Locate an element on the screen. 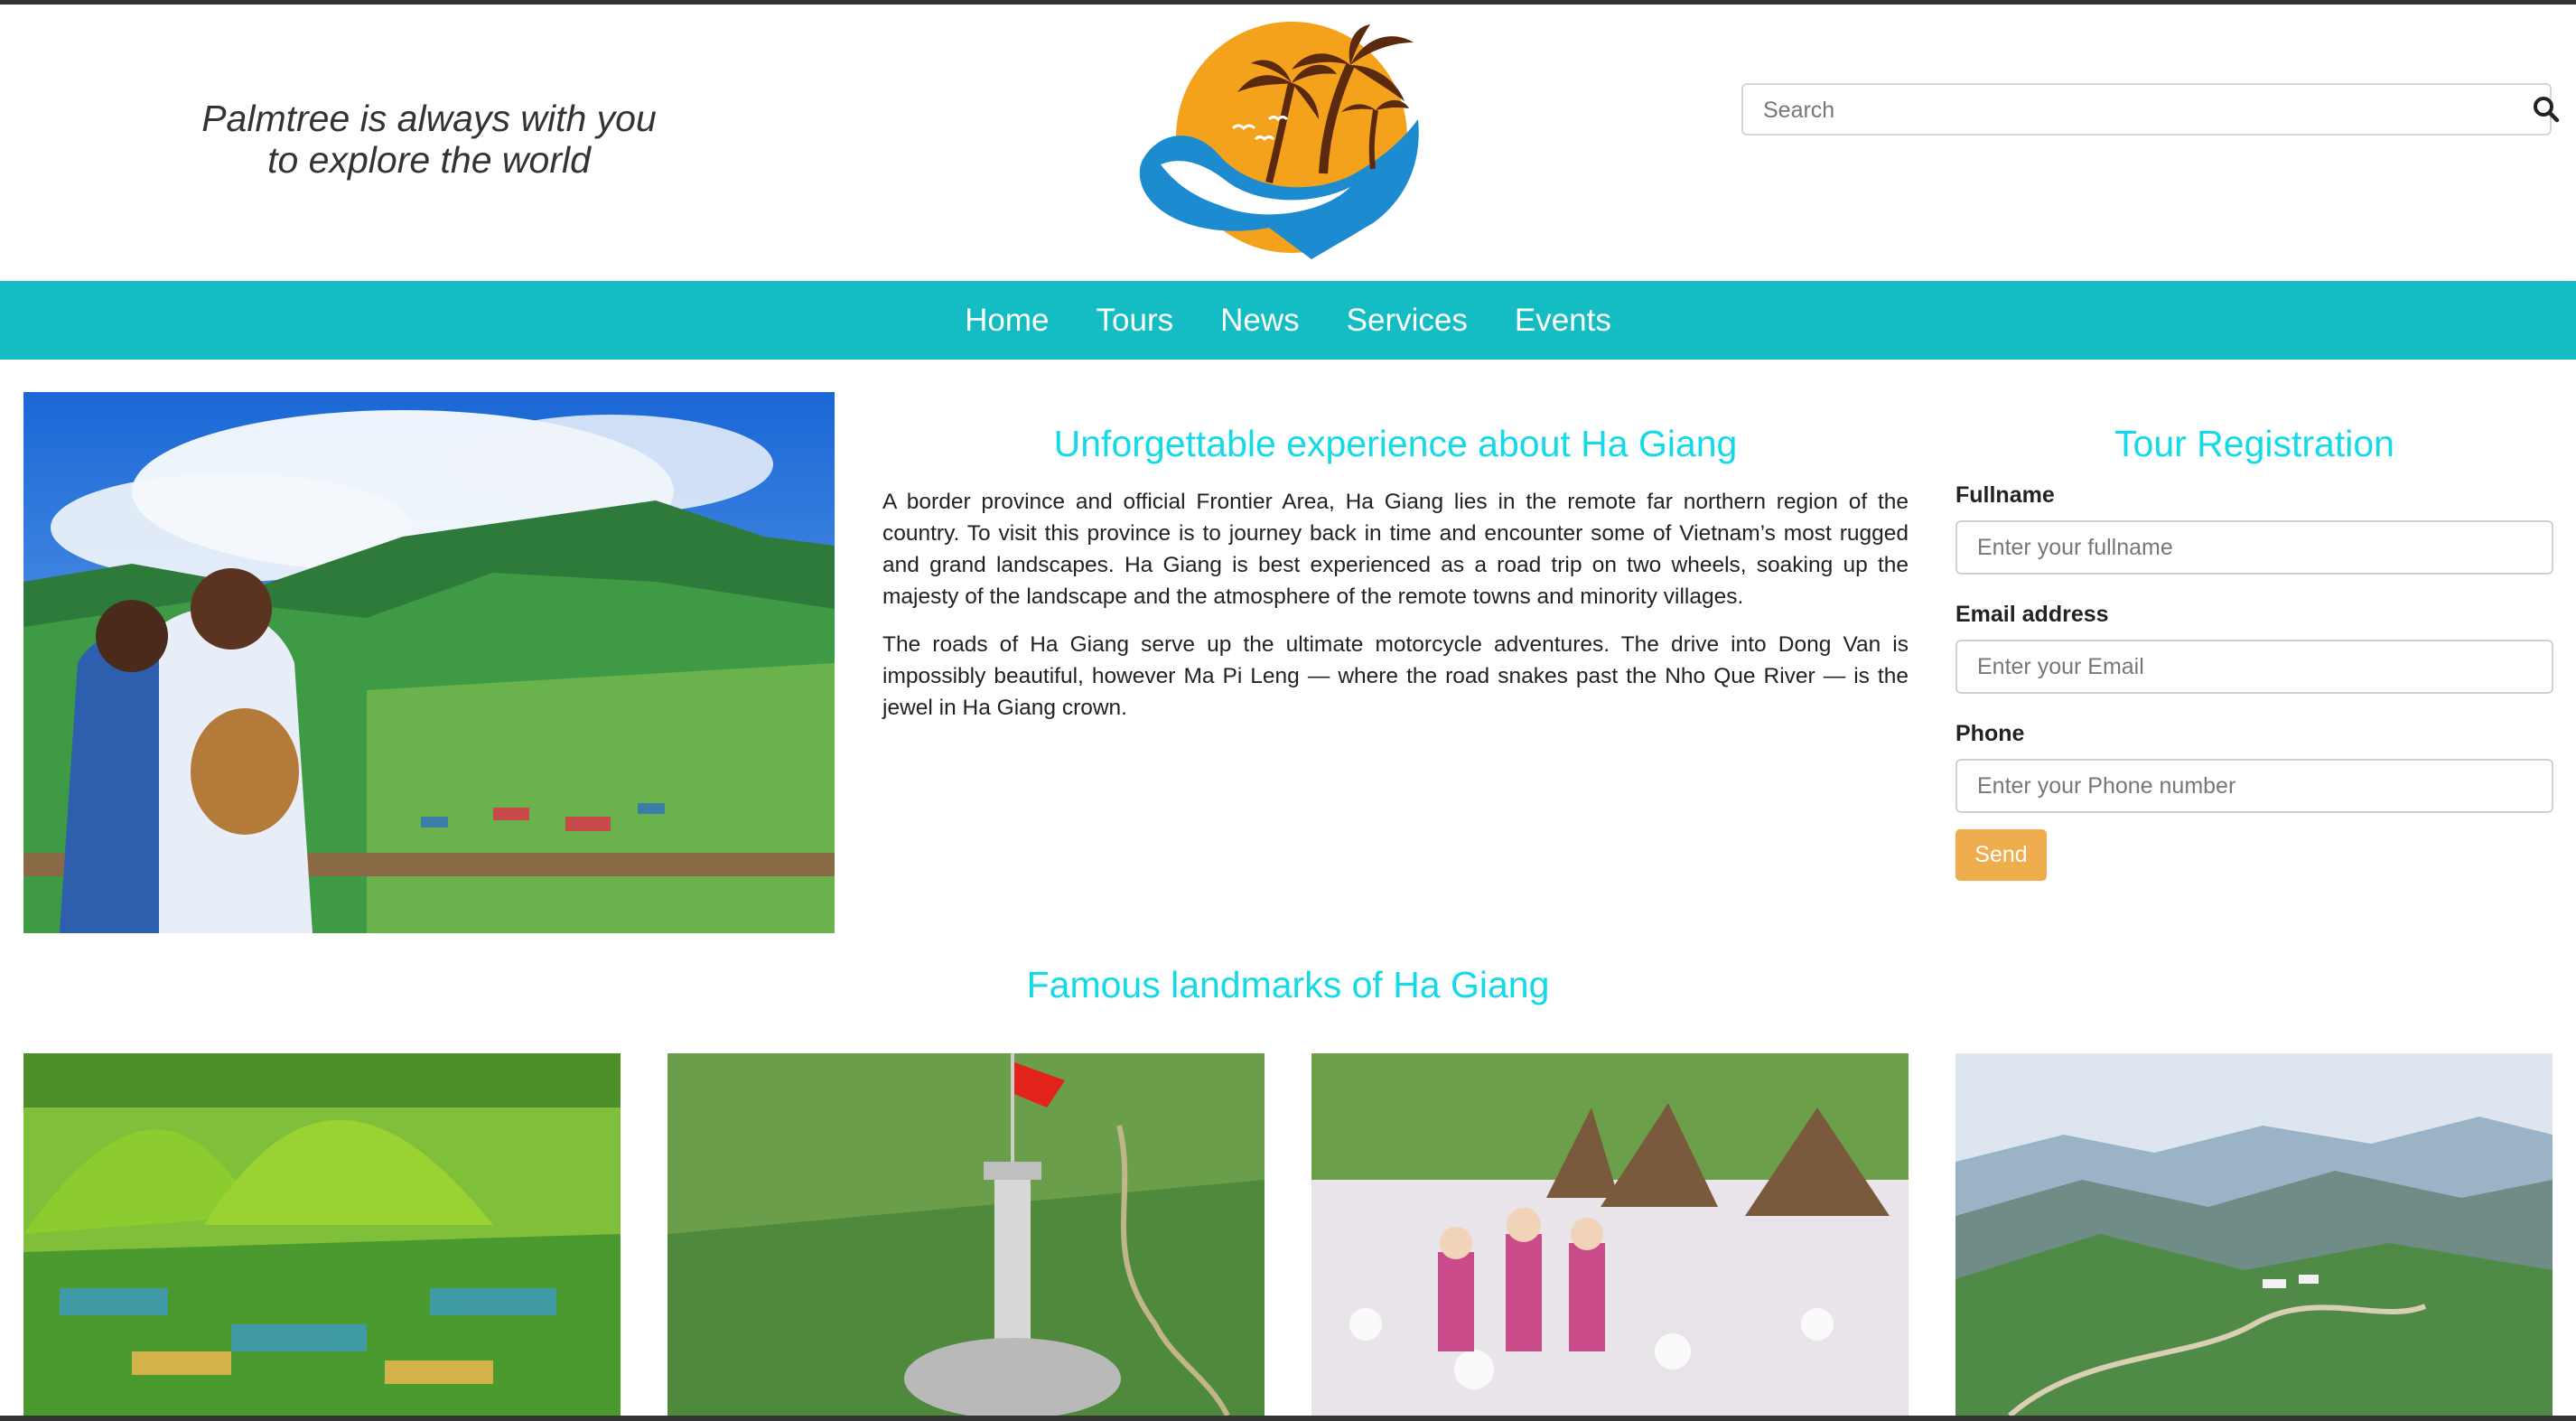 The height and width of the screenshot is (1421, 2576). fullname-input is located at coordinates (2254, 547).